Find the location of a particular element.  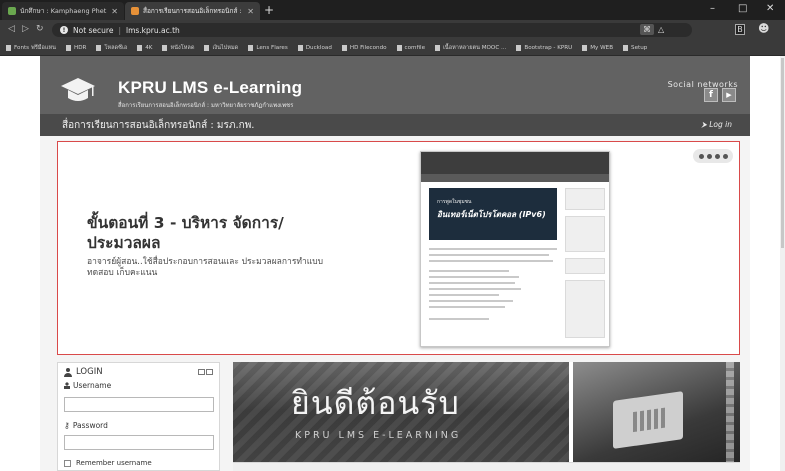

slide-heading: ขั้นตอนที่ 3 - บริหาร จัดการ/ประมวลผล is located at coordinates (185, 233).